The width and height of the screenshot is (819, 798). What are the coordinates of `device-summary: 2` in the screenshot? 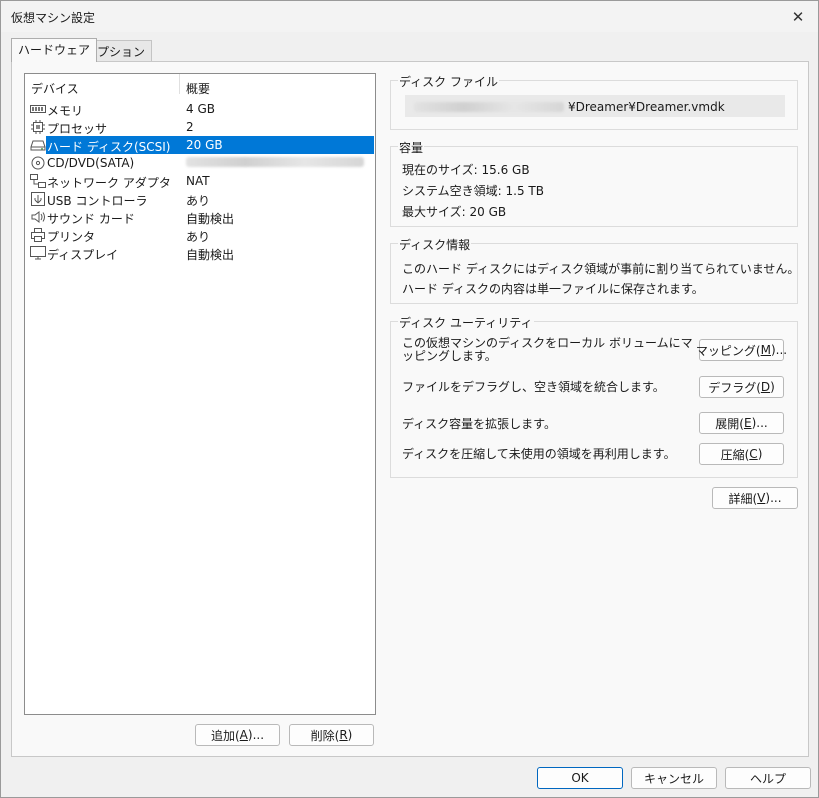 It's located at (190, 127).